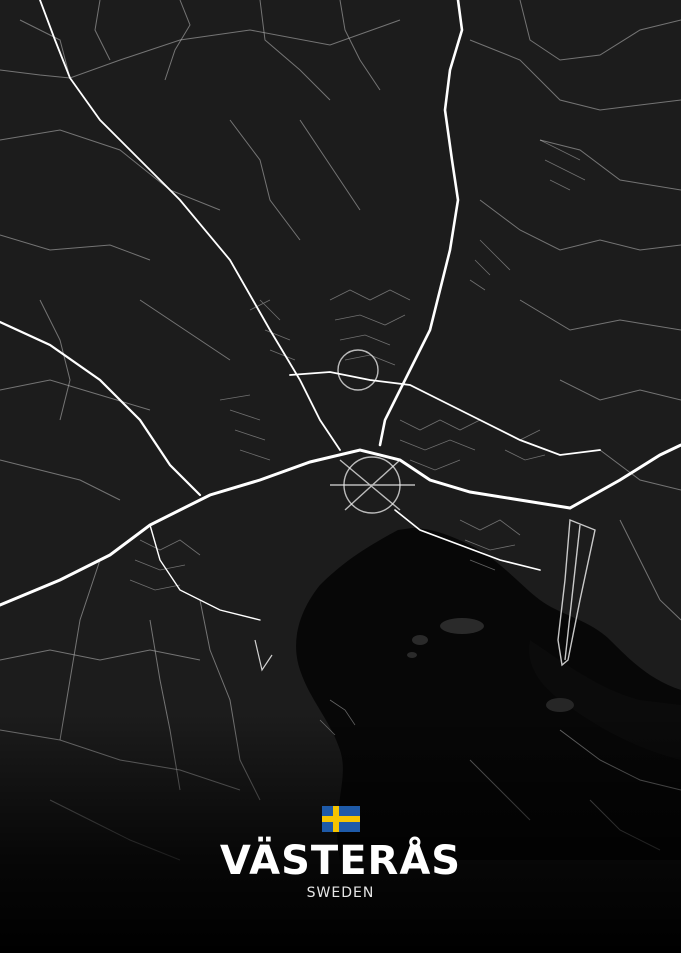  Describe the element at coordinates (340, 861) in the screenshot. I see `city-title: VÄSTERÅS` at that location.